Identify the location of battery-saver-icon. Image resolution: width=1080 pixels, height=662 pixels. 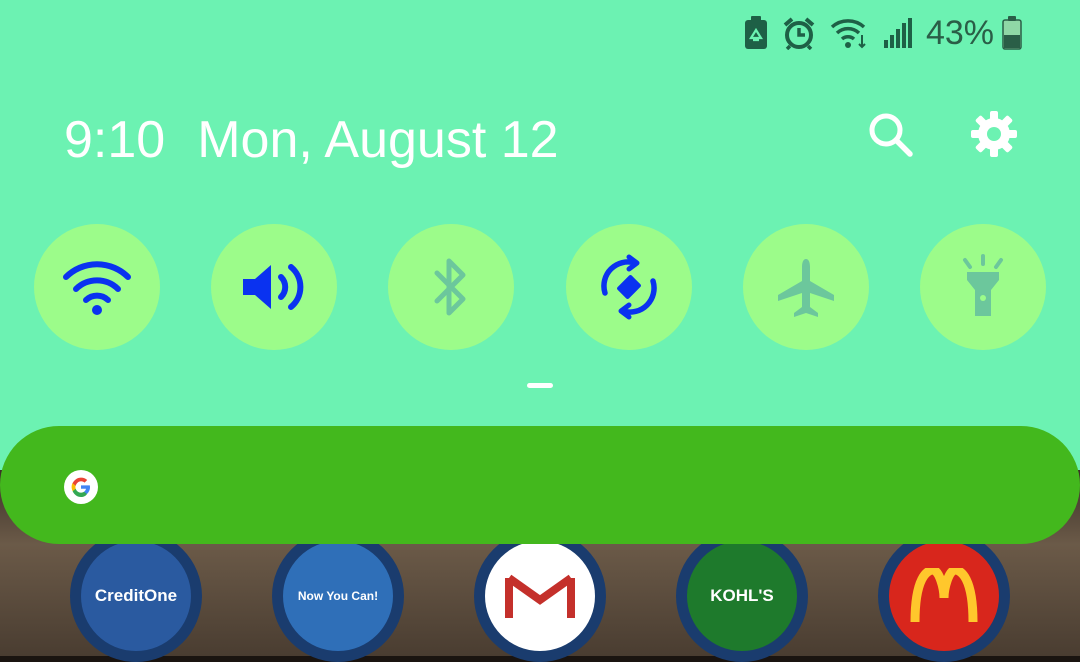
(755, 32).